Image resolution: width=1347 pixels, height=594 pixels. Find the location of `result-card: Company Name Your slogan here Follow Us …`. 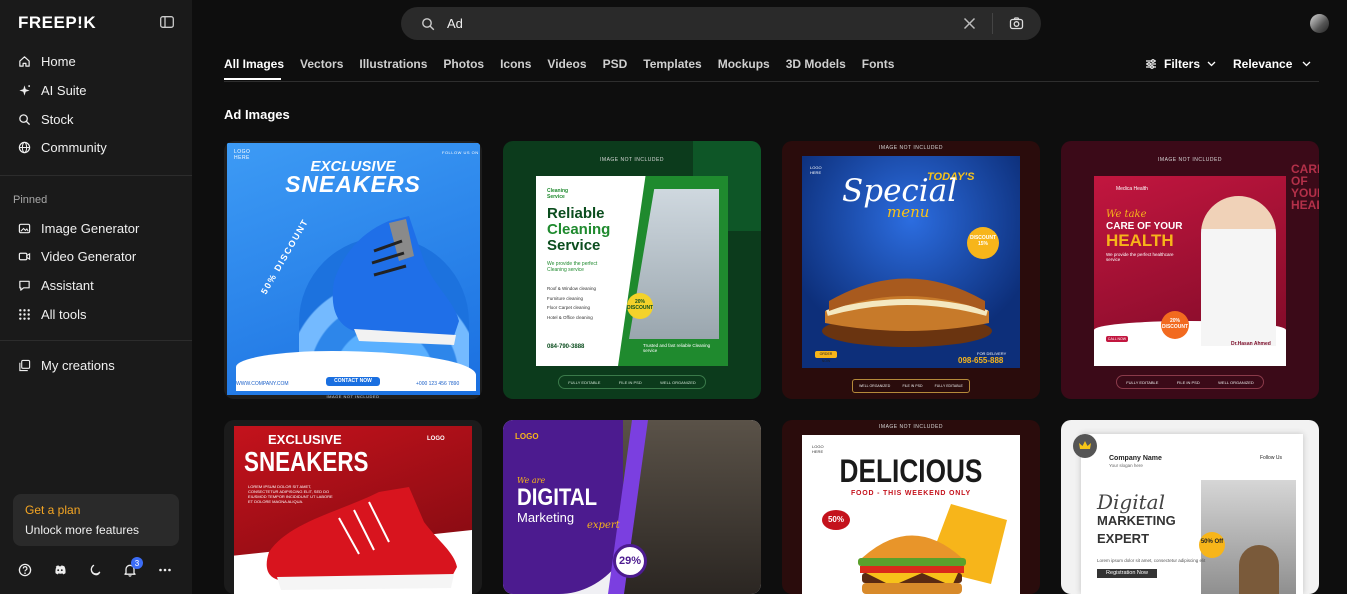

result-card: Company Name Your slogan here Follow Us … is located at coordinates (1190, 507).